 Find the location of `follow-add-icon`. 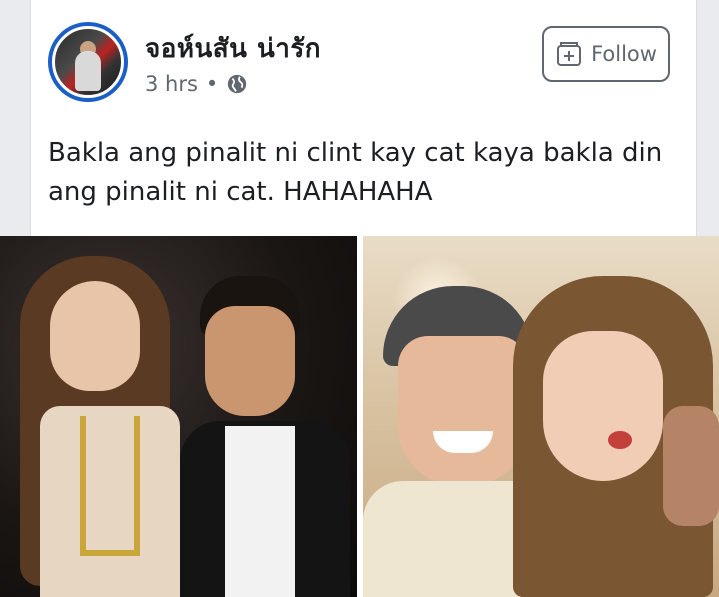

follow-add-icon is located at coordinates (569, 54).